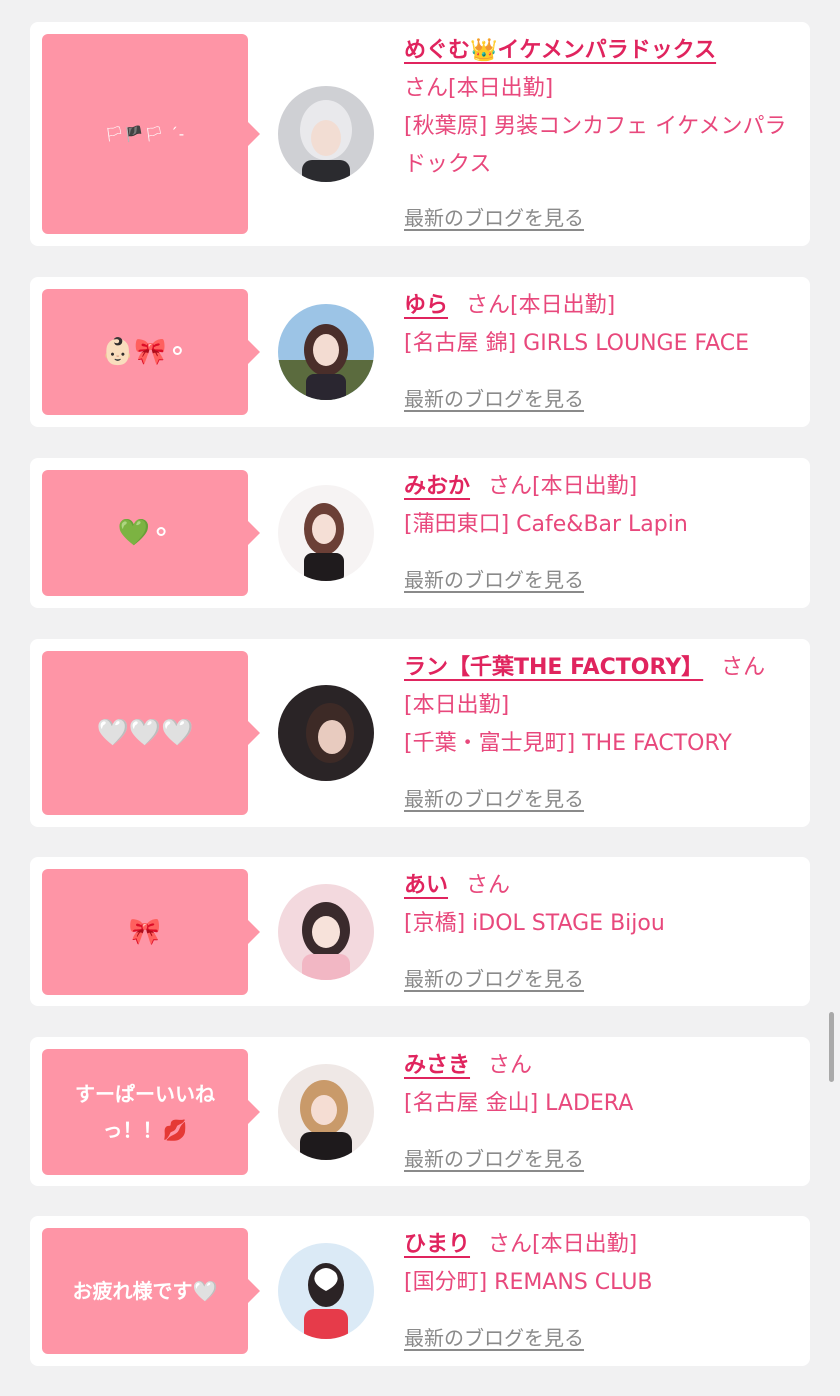 The image size is (840, 1396). Describe the element at coordinates (426, 885) in the screenshot. I see `user-name-link: あい` at that location.